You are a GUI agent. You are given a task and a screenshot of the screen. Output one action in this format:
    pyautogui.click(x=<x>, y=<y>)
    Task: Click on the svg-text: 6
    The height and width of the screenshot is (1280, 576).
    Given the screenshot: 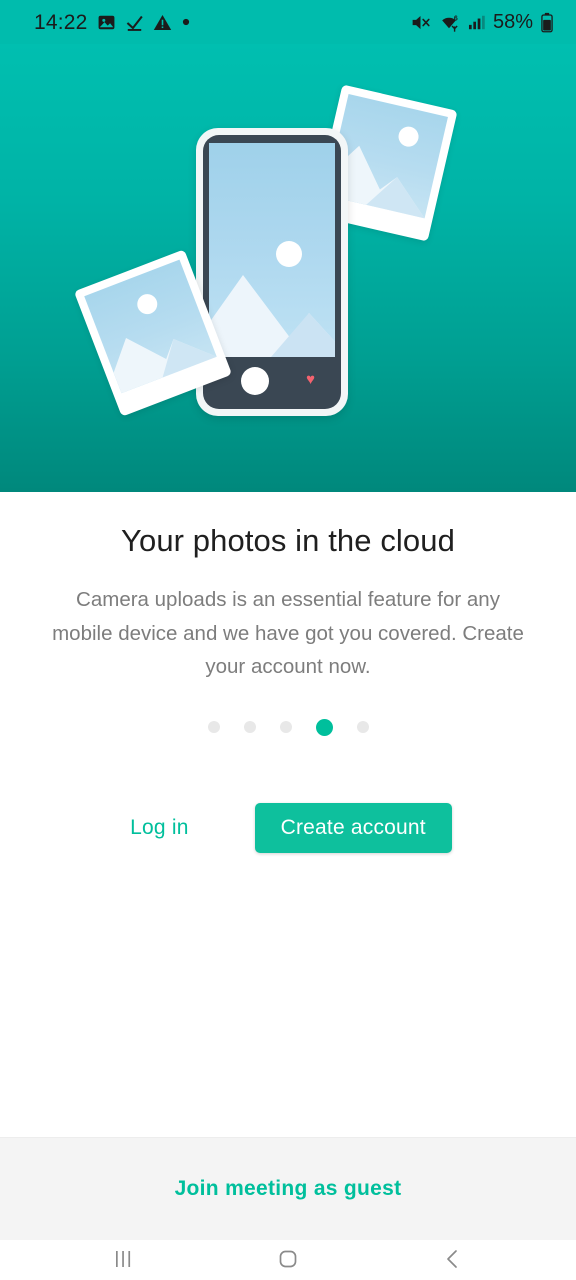 What is the action you would take?
    pyautogui.click(x=456, y=18)
    